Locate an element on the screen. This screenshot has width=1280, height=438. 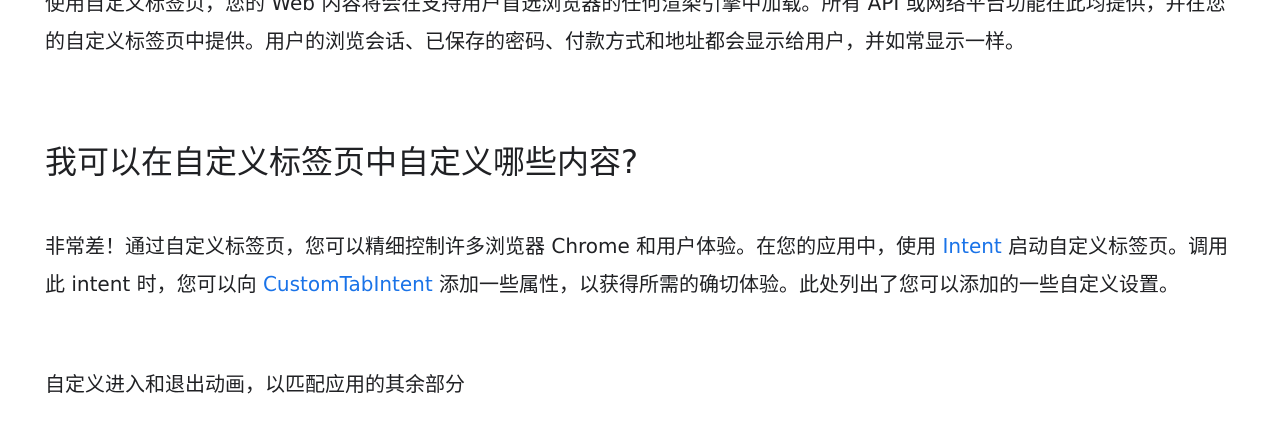
customtabintent-link: CustomTabIntent is located at coordinates (348, 284).